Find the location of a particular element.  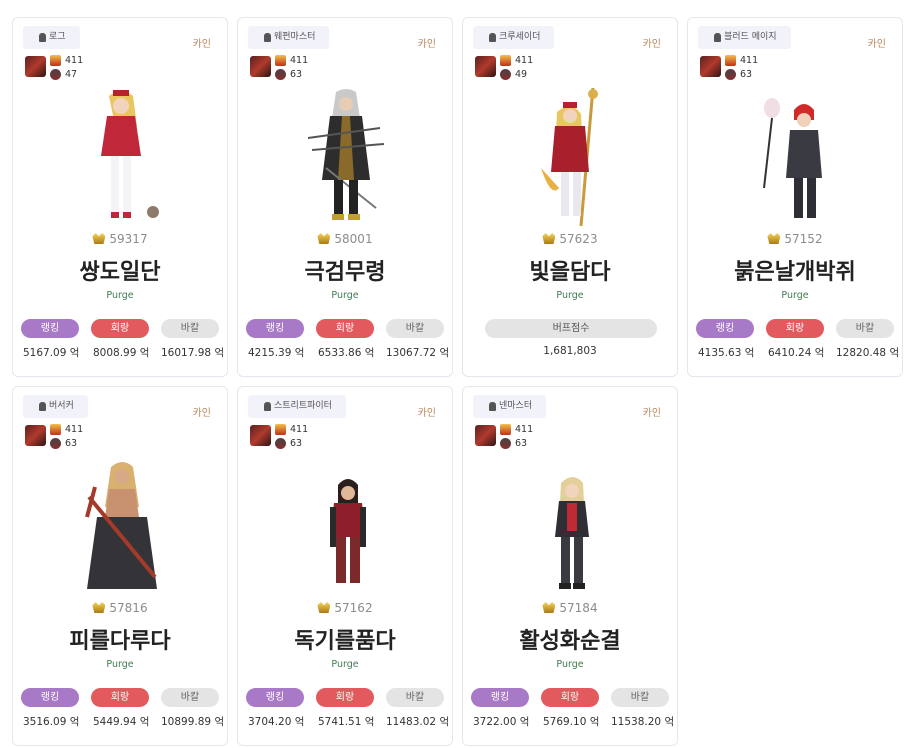

fame-value: 57152 is located at coordinates (803, 239).